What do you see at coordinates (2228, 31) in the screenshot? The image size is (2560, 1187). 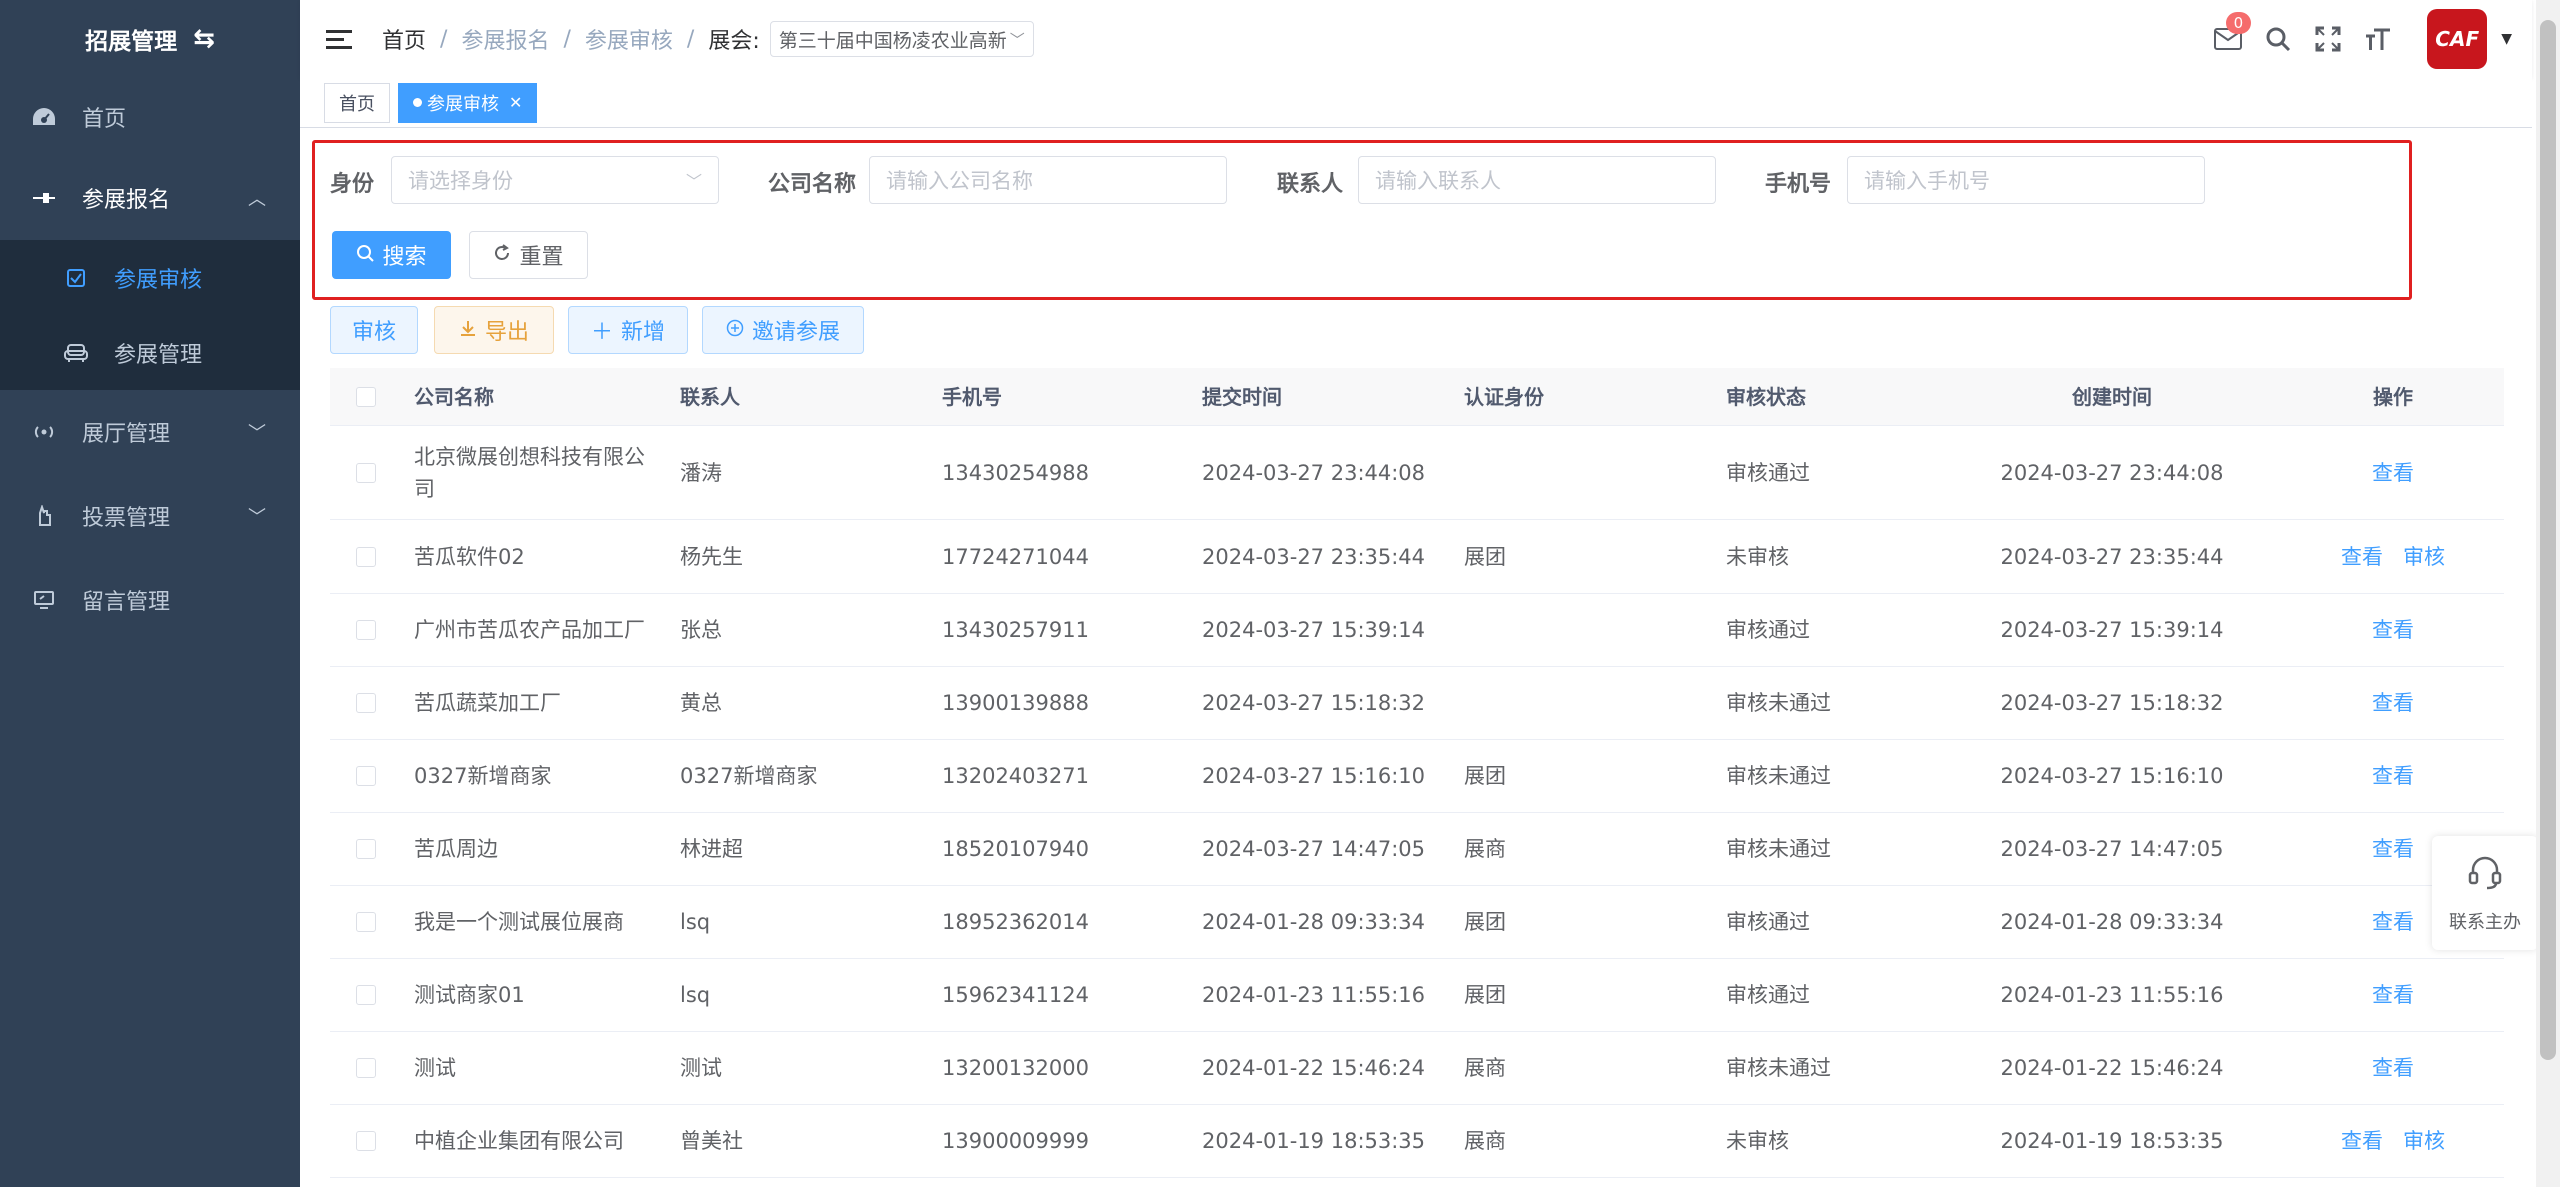 I see `mail-icon: 0` at bounding box center [2228, 31].